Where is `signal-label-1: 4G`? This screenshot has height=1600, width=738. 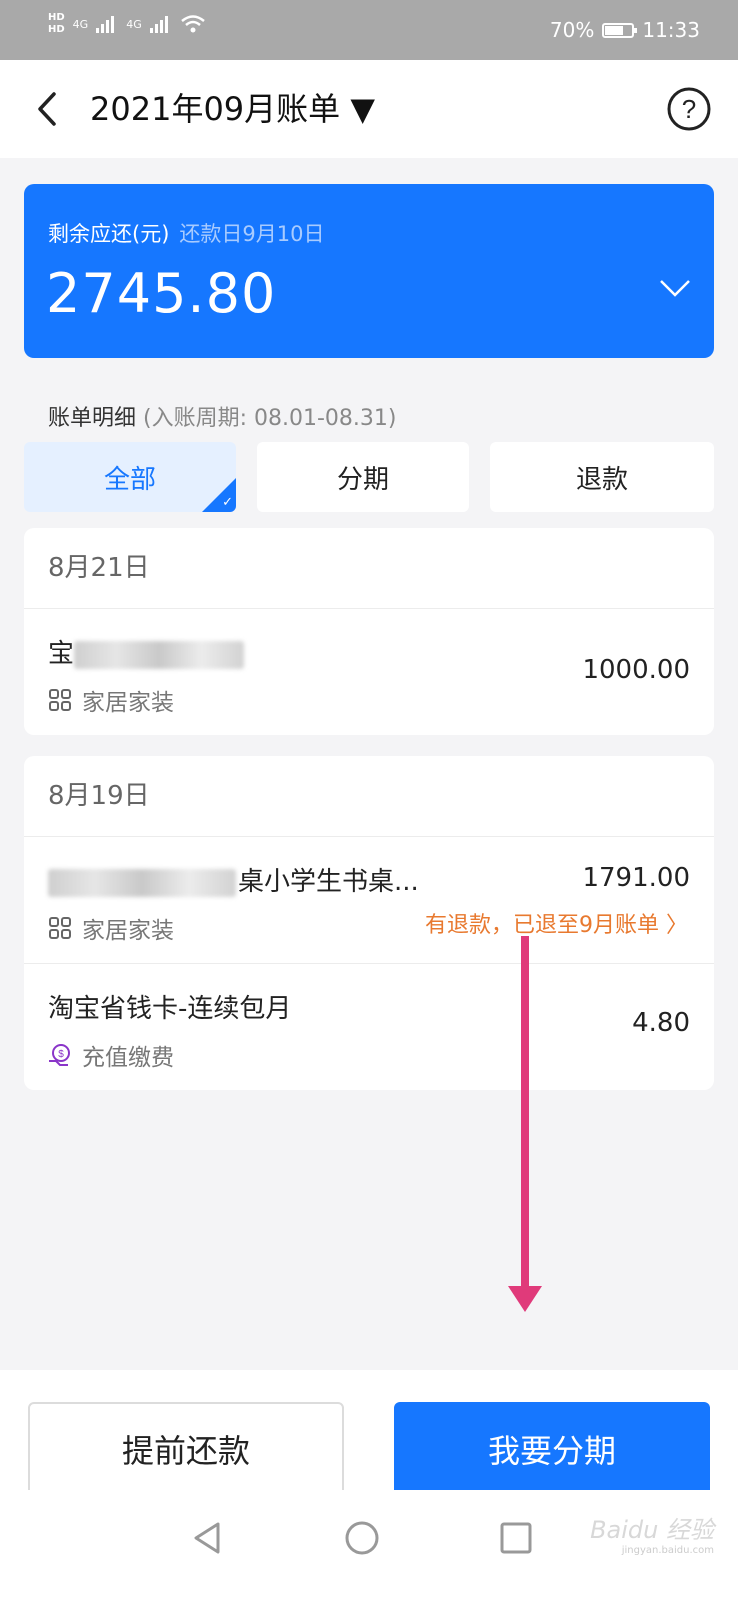 signal-label-1: 4G is located at coordinates (80, 24).